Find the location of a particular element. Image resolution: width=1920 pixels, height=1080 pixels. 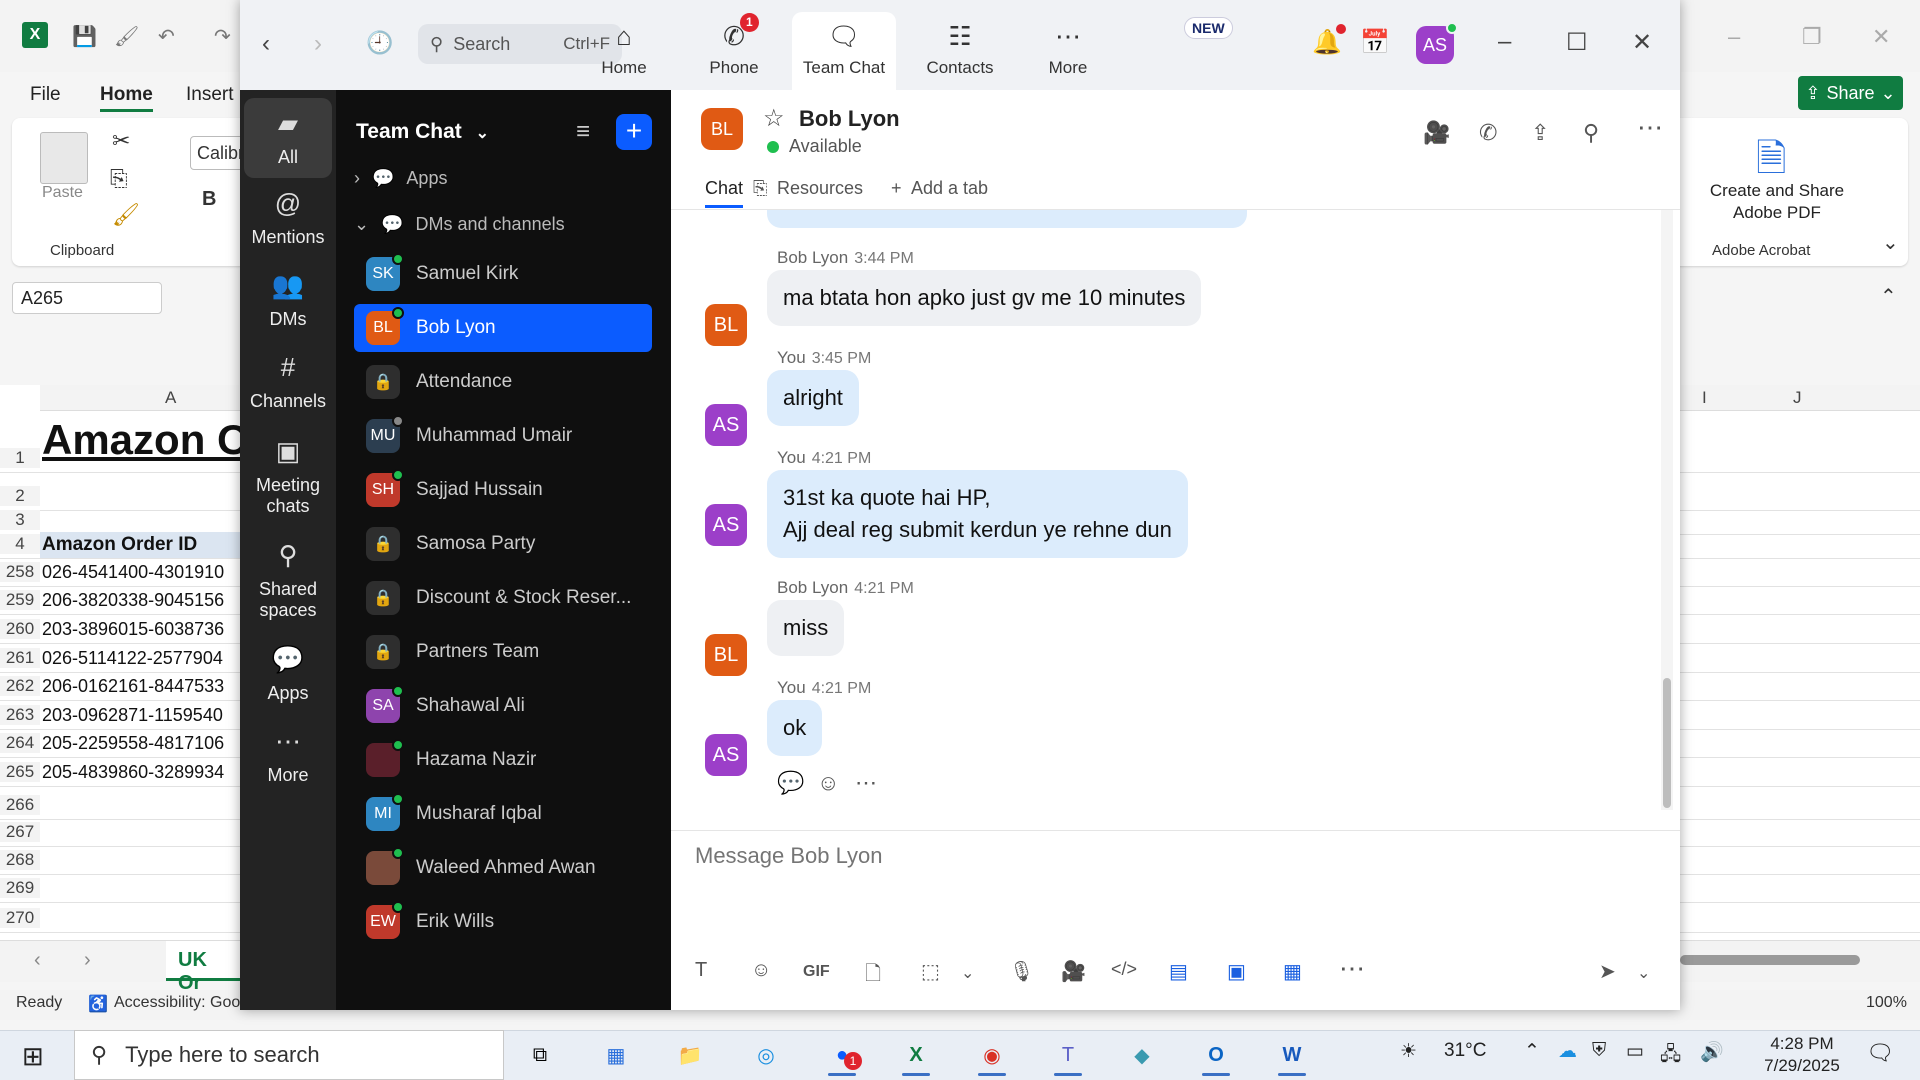

redo-icon: ↷ is located at coordinates (222, 36).